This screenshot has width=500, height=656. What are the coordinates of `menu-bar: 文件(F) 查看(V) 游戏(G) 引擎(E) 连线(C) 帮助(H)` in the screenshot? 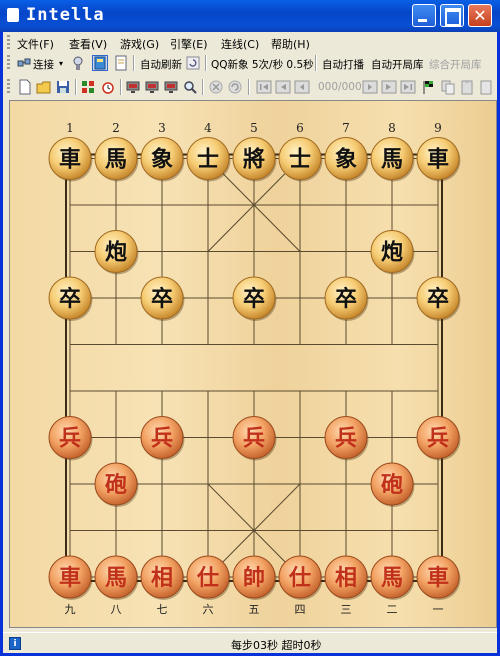 It's located at (250, 42).